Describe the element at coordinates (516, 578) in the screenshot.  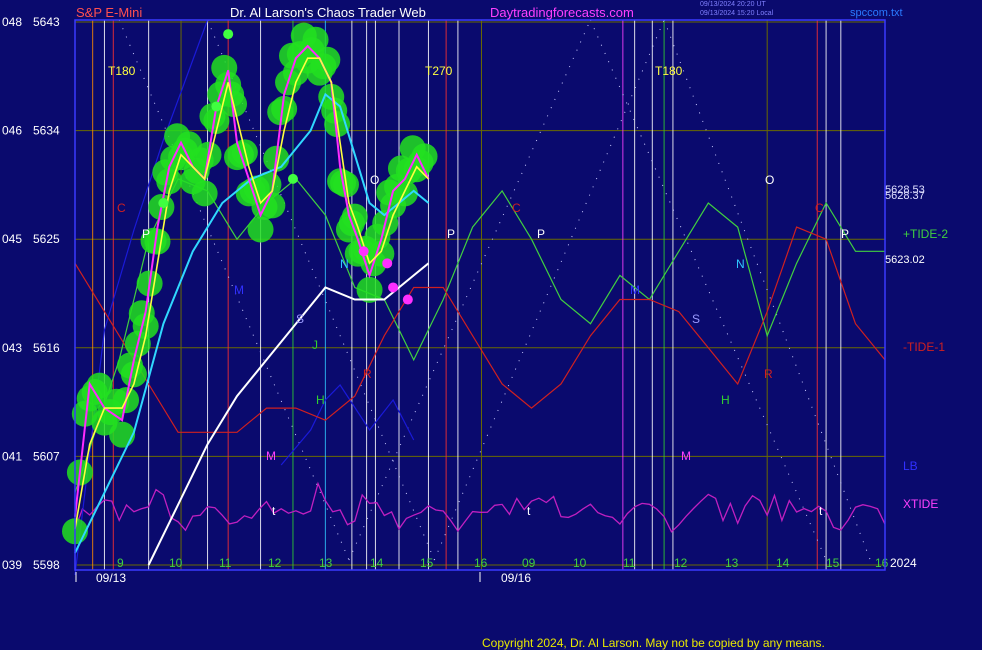
I see `x-date-label: 09/16` at that location.